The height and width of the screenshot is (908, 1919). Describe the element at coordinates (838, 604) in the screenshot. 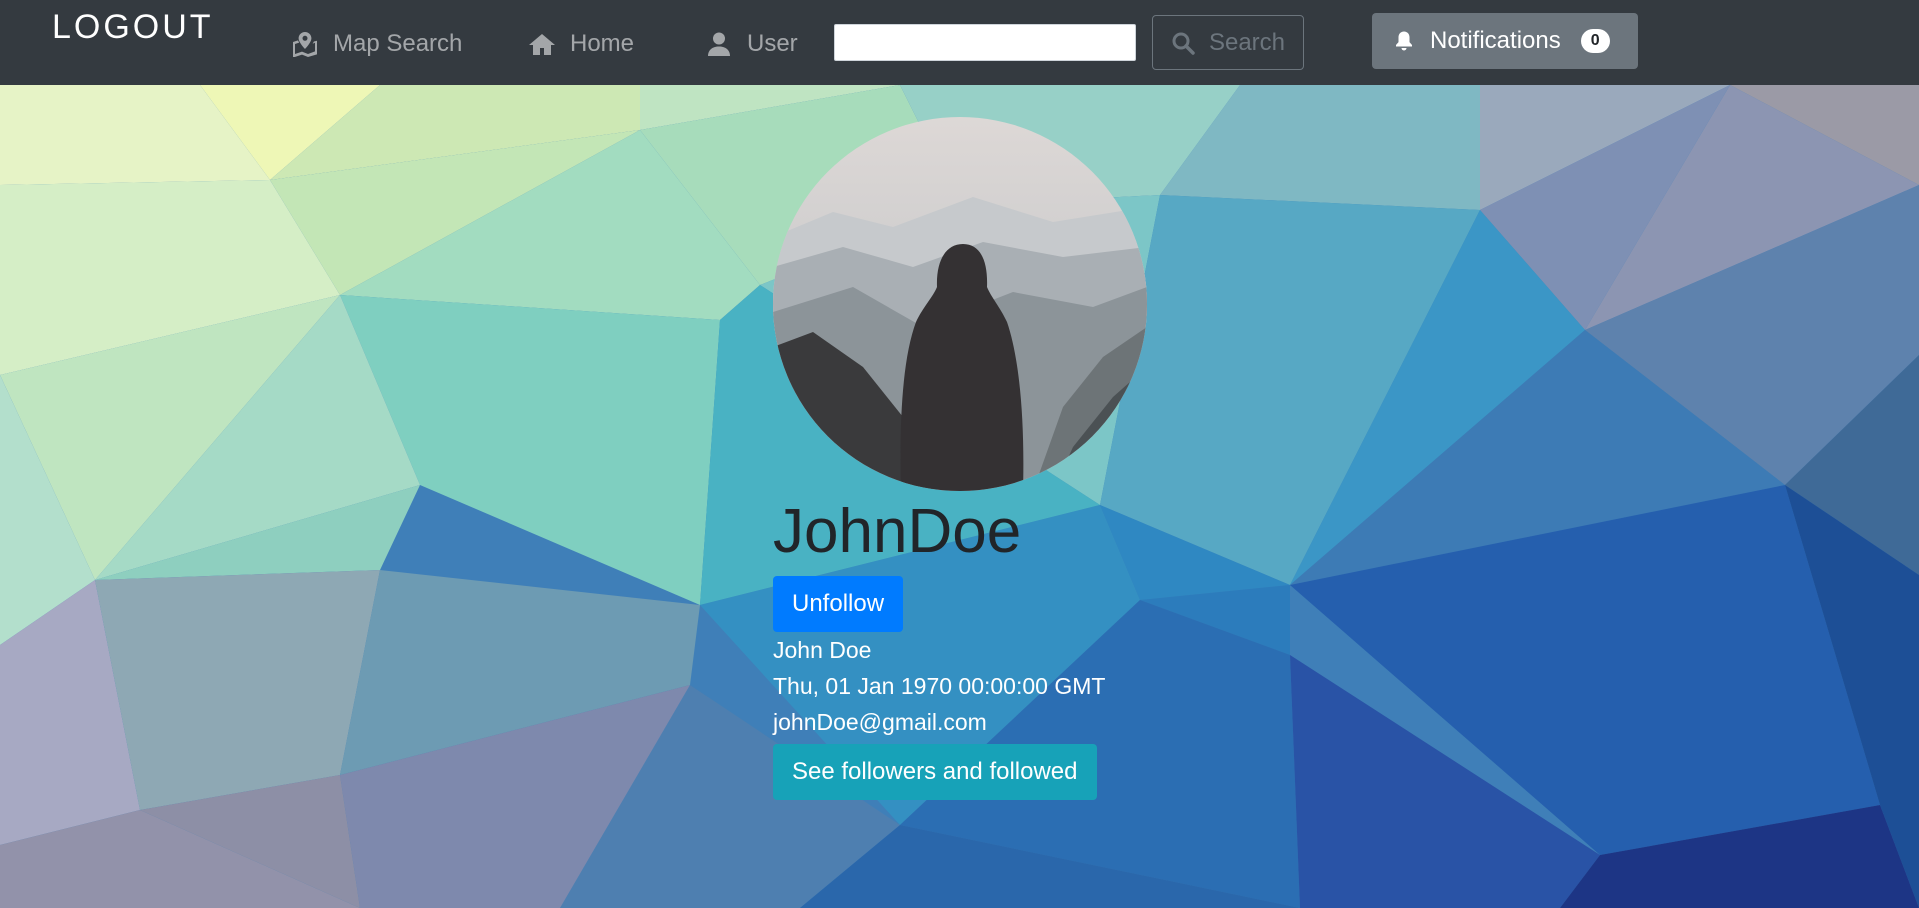

I see `unfollow-button: Unfollow` at that location.